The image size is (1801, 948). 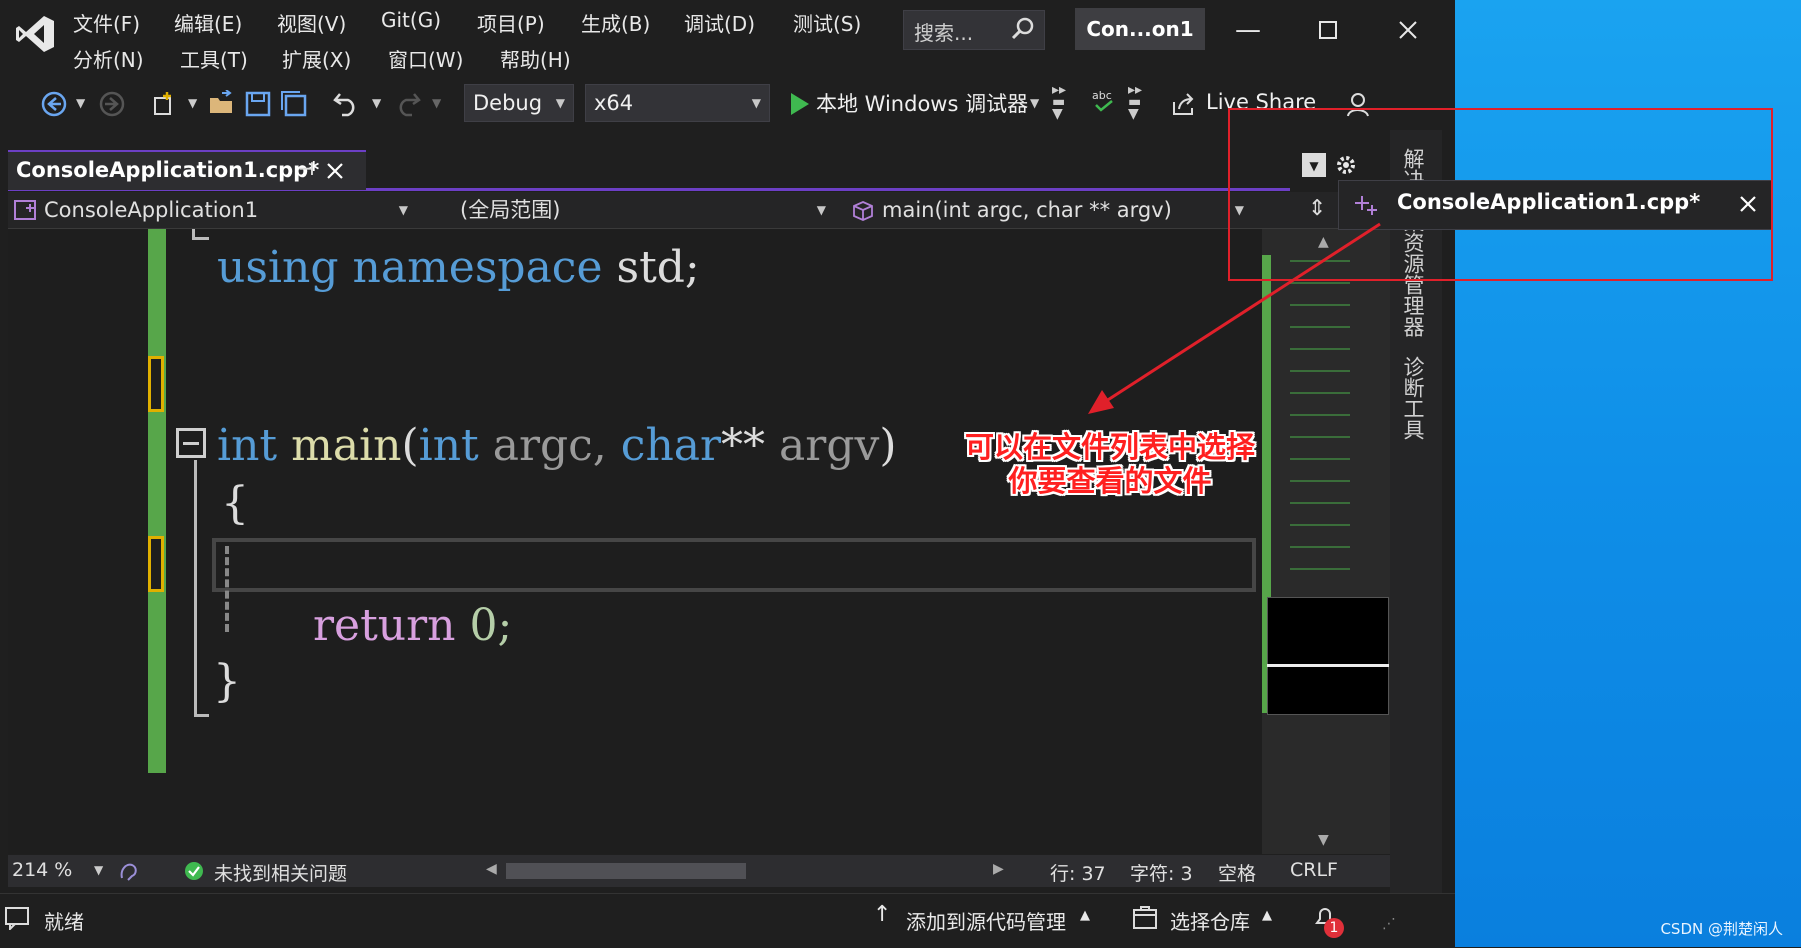 I want to click on chevron-up-icon: ▲, so click(x=1267, y=915).